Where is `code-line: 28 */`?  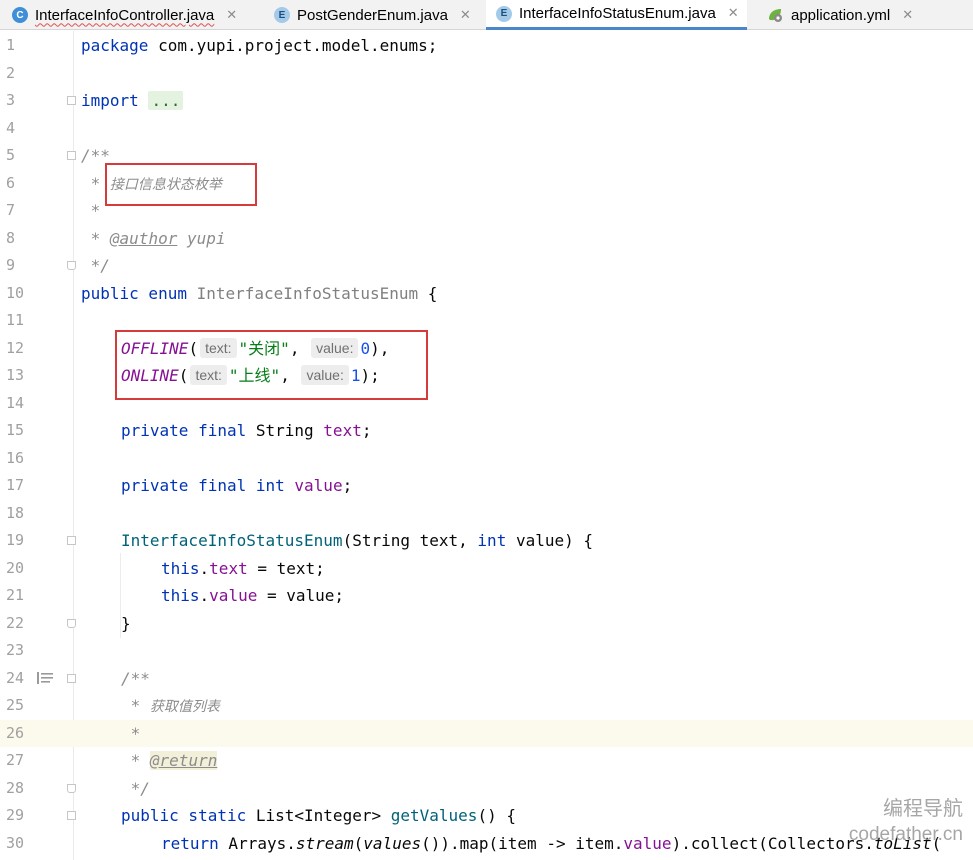 code-line: 28 */ is located at coordinates (486, 789).